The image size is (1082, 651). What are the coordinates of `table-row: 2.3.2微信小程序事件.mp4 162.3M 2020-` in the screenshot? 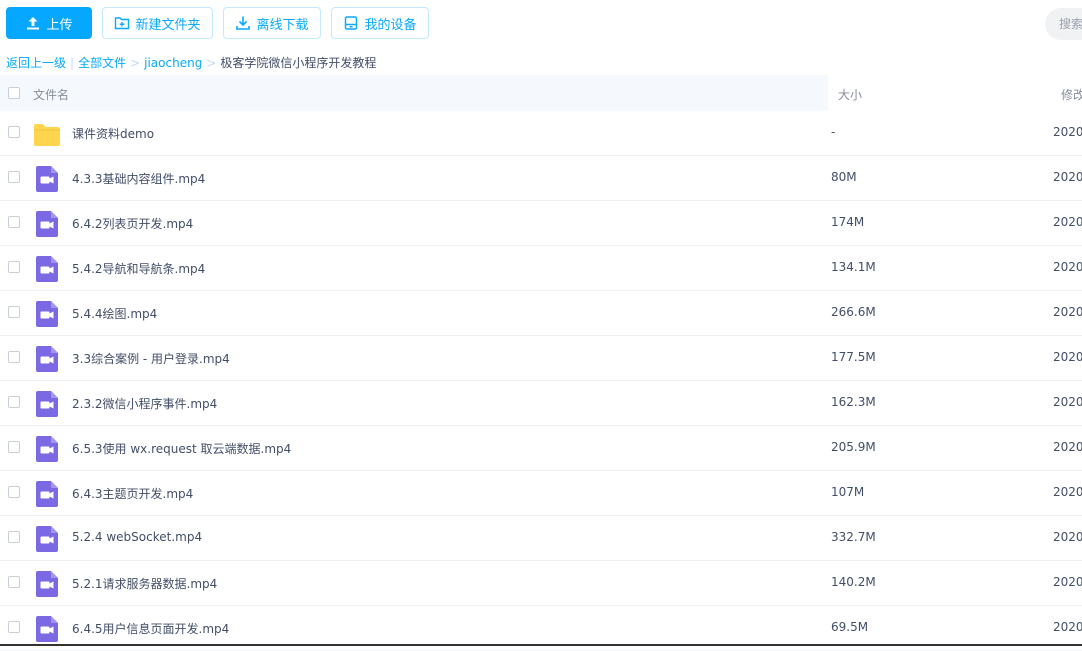 It's located at (541, 403).